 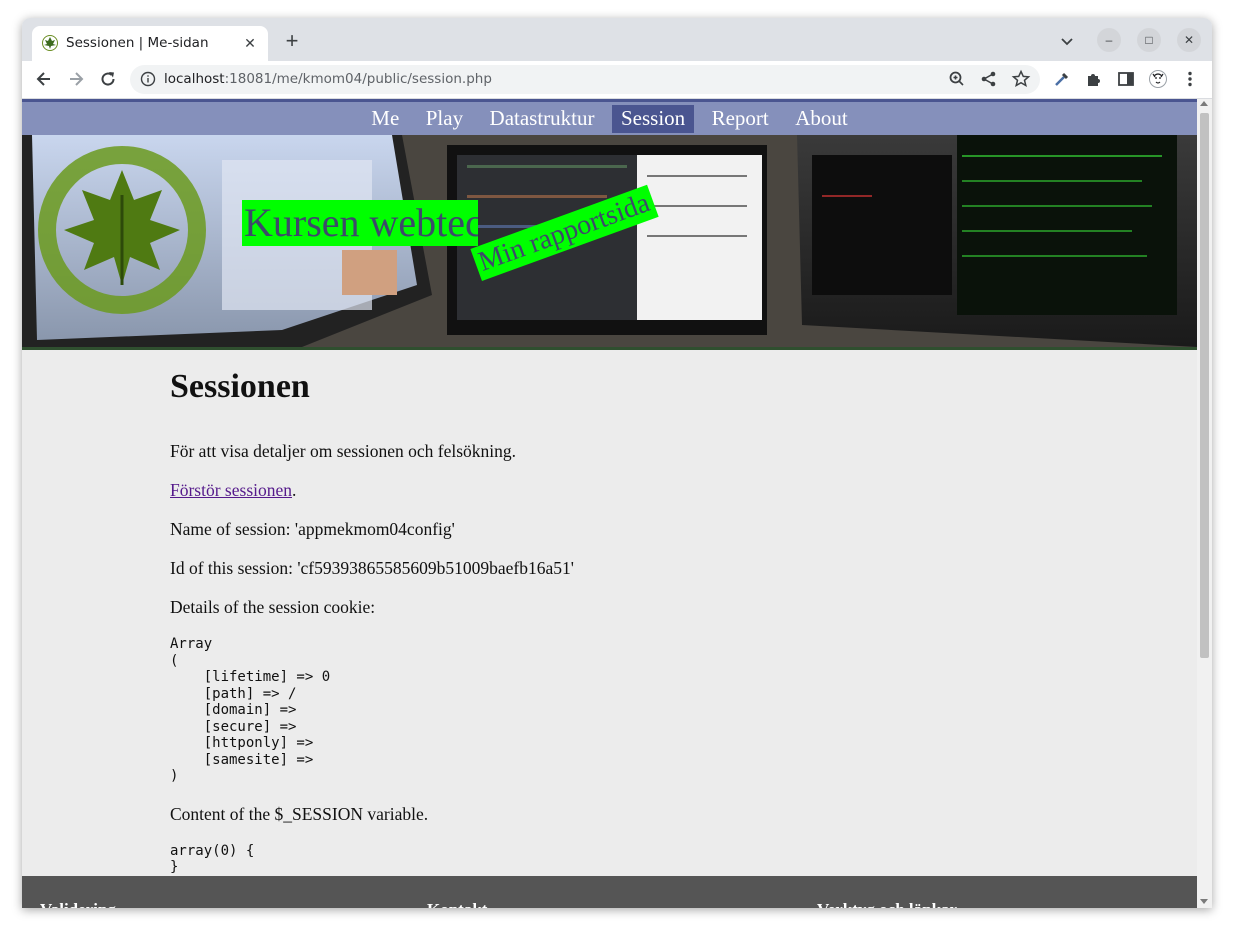 What do you see at coordinates (1204, 901) in the screenshot?
I see `scroll-down-icon` at bounding box center [1204, 901].